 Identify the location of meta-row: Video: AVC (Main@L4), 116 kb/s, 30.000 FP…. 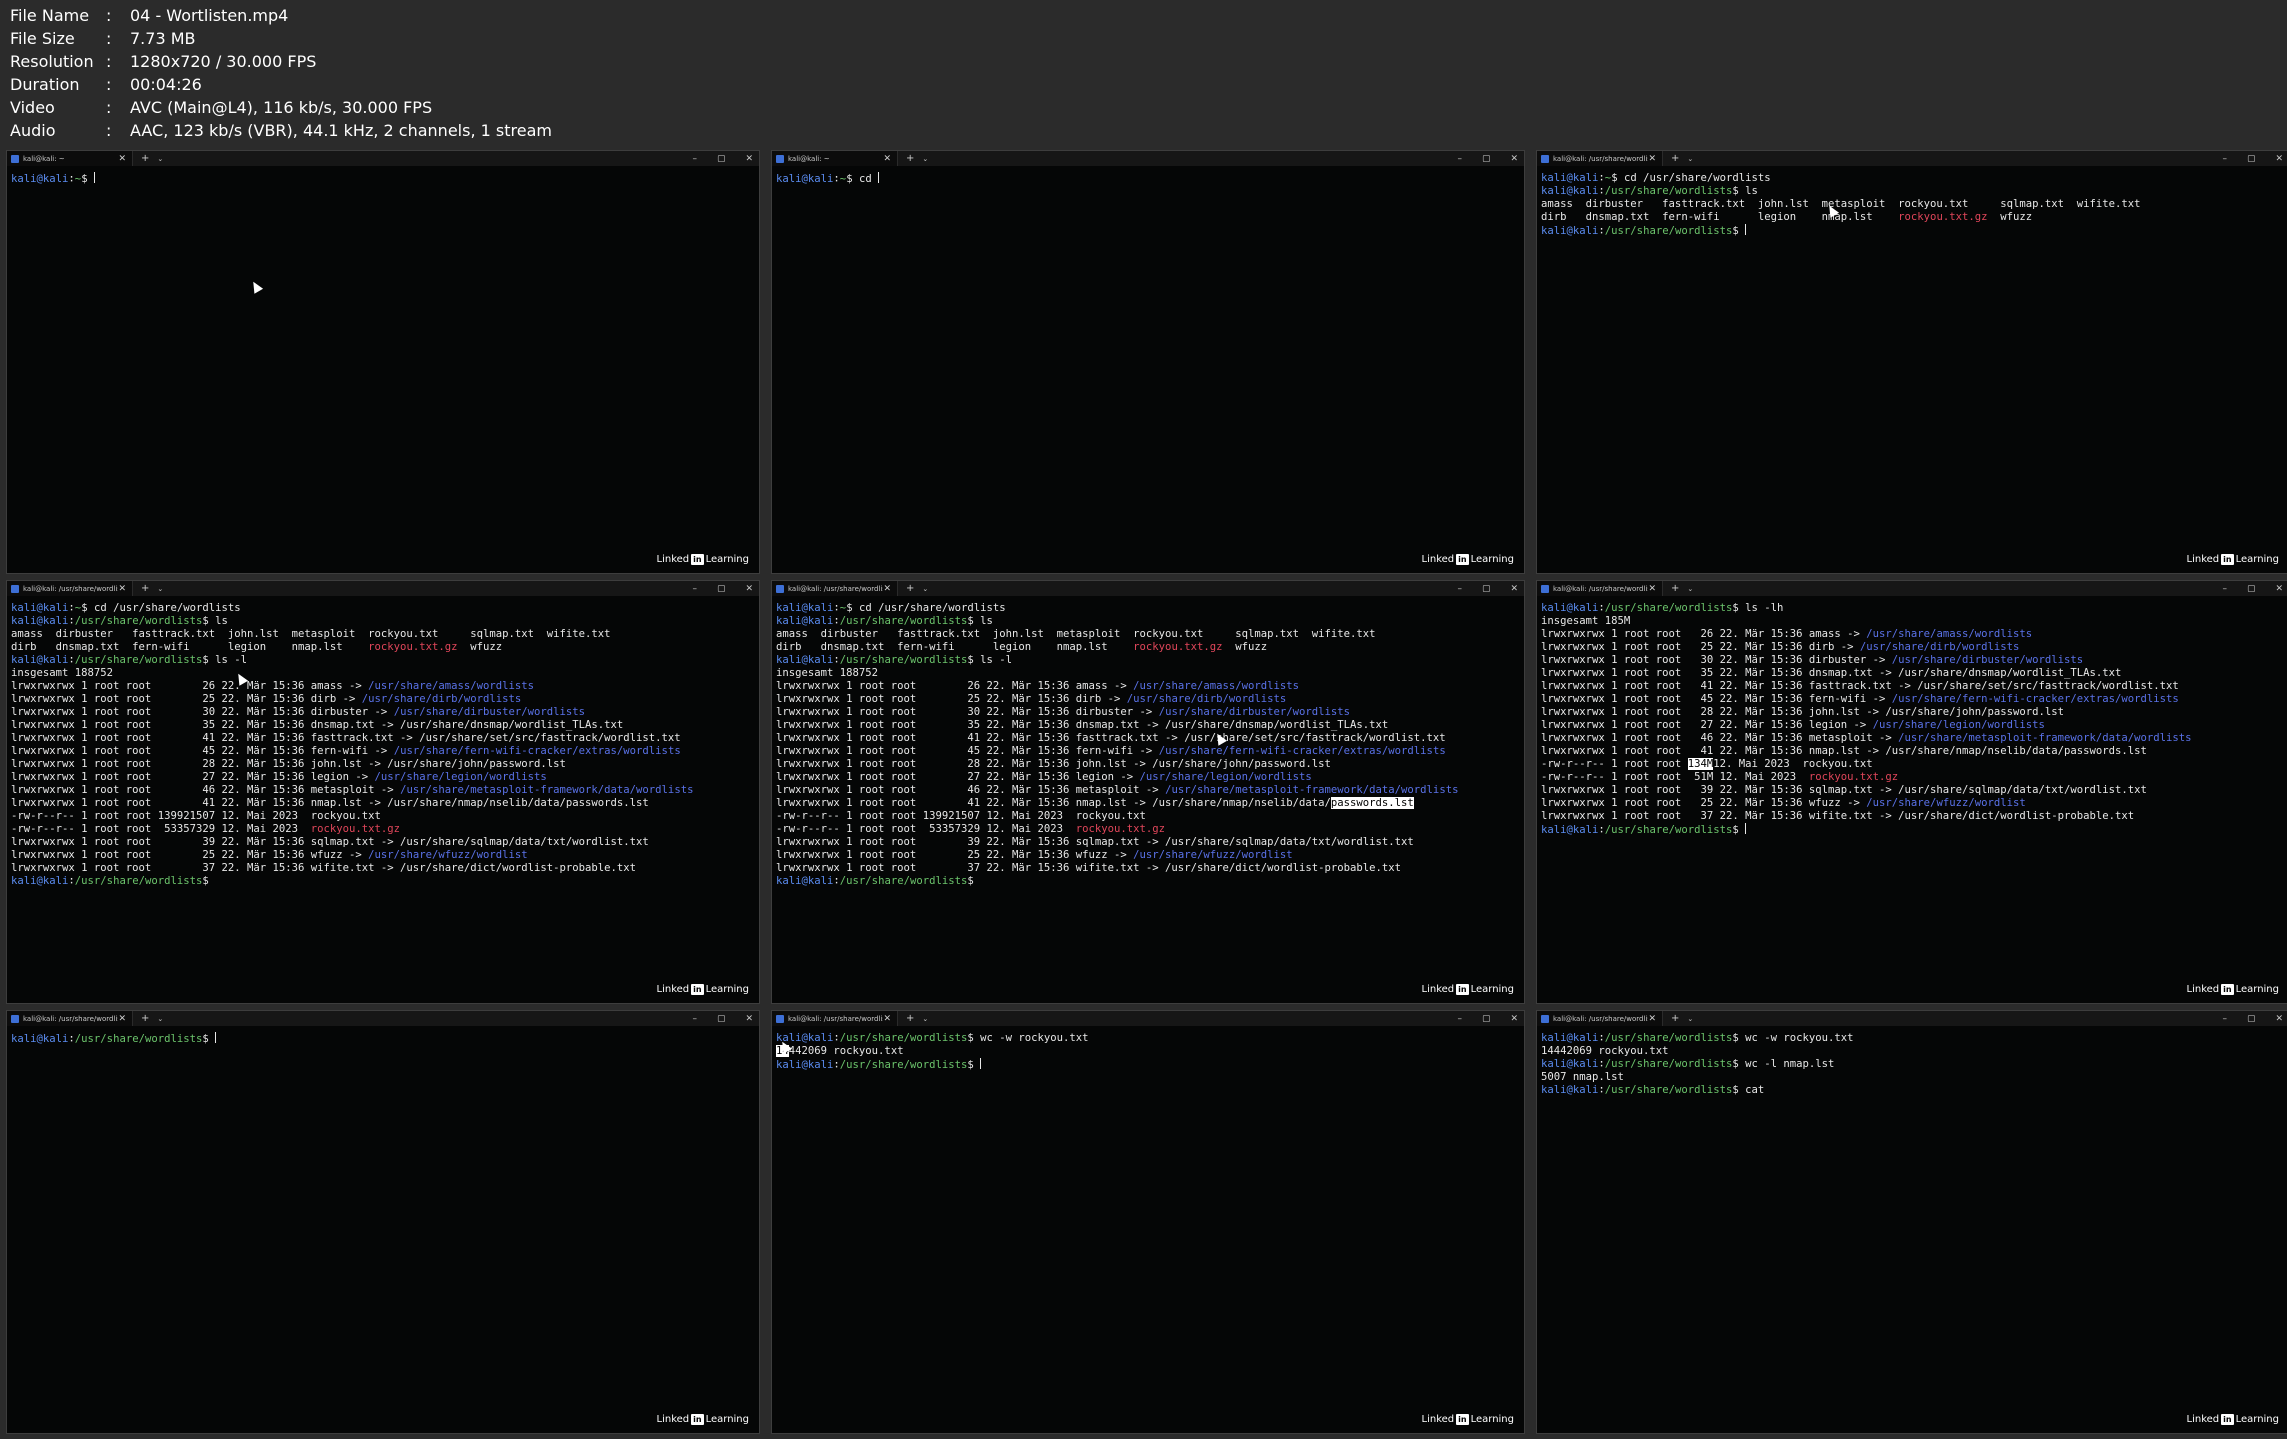
(281, 107).